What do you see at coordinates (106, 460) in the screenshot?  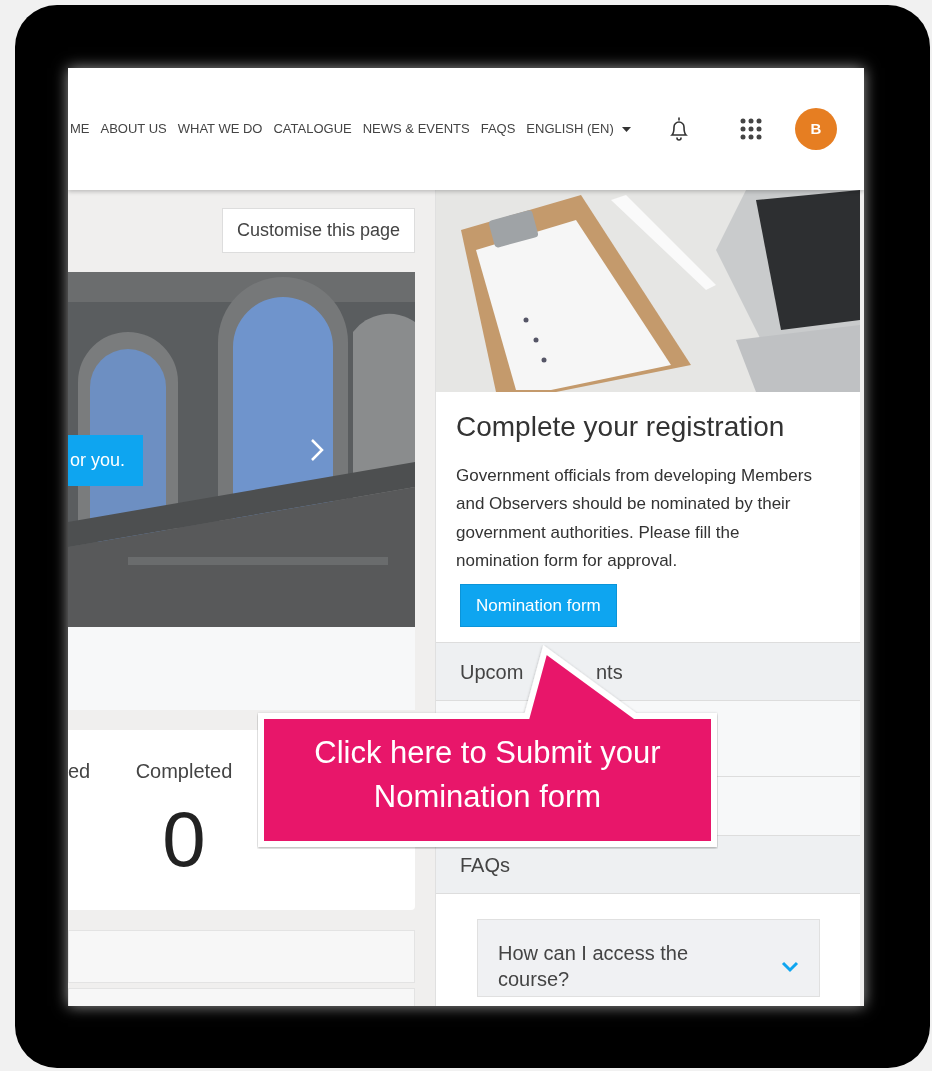 I see `carousel-caption: or you.` at bounding box center [106, 460].